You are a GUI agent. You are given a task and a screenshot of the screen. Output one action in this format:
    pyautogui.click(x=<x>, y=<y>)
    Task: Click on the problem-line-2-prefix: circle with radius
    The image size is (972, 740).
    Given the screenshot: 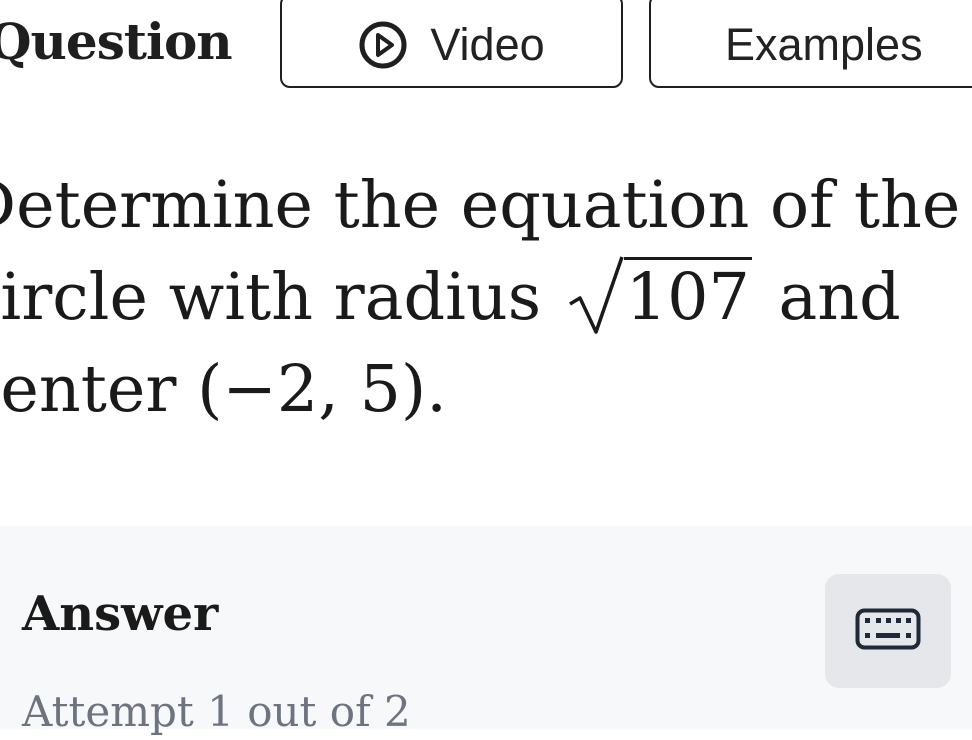 What is the action you would take?
    pyautogui.click(x=271, y=297)
    